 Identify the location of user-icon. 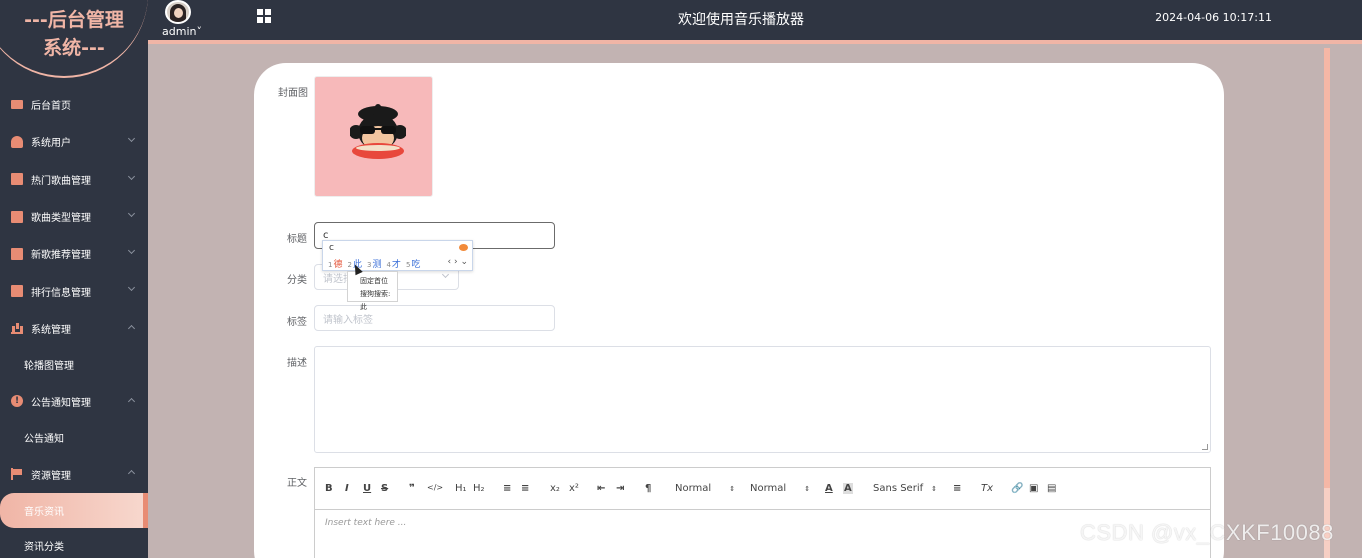
(17, 141).